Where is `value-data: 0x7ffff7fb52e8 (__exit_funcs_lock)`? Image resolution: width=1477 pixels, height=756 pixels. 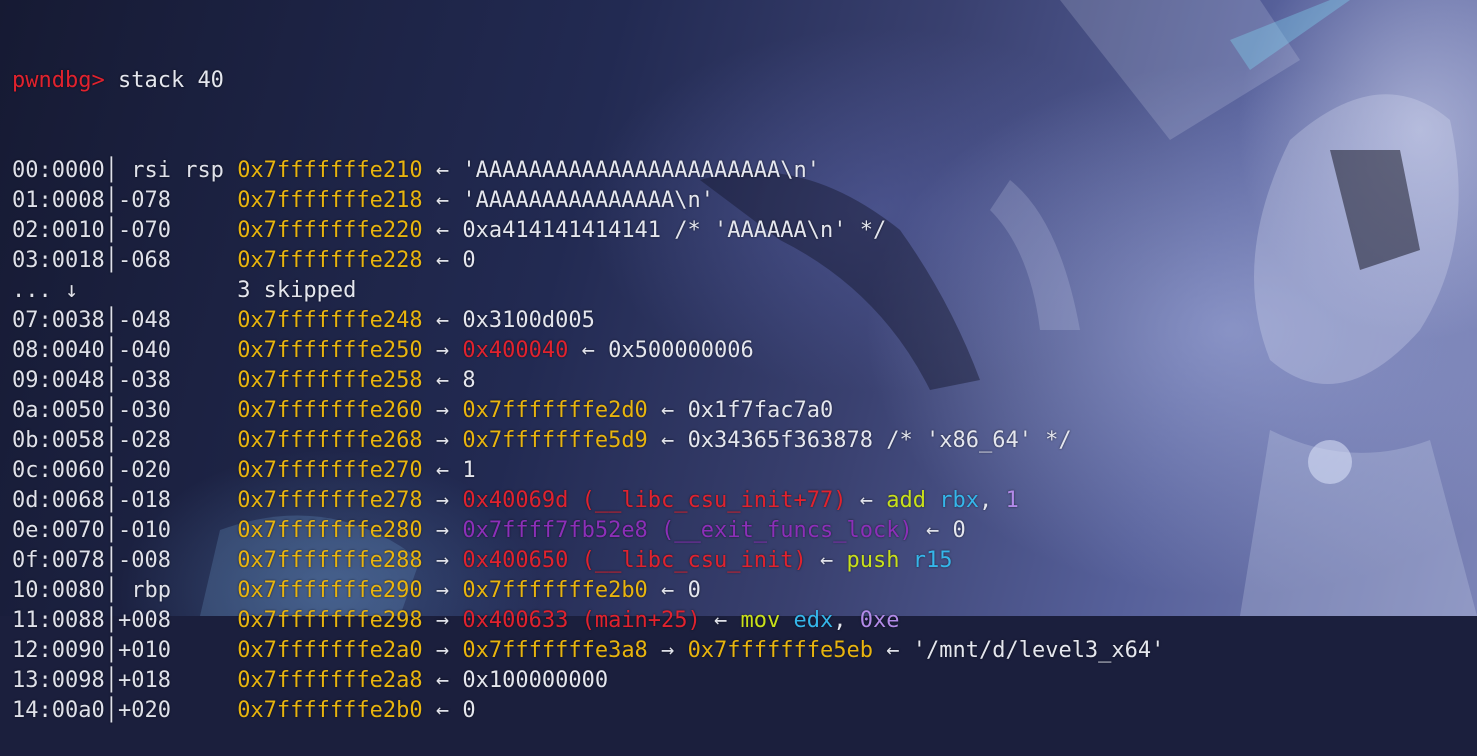
value-data: 0x7ffff7fb52e8 (__exit_funcs_lock) is located at coordinates (687, 530).